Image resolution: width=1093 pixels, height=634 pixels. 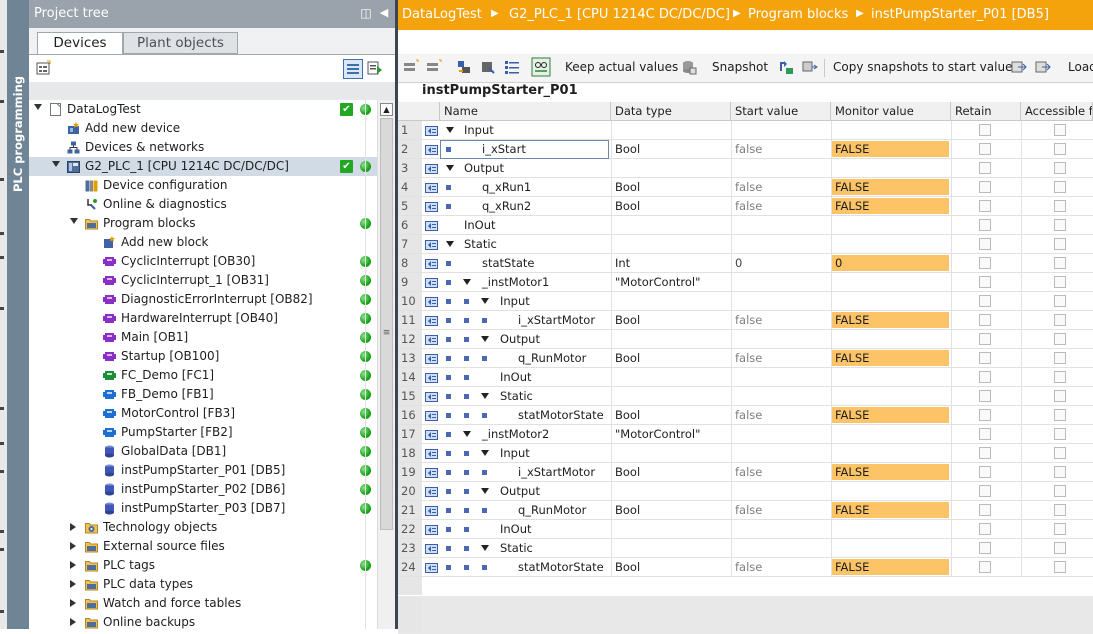 I want to click on col-monitor-value: Monitor value, so click(x=891, y=111).